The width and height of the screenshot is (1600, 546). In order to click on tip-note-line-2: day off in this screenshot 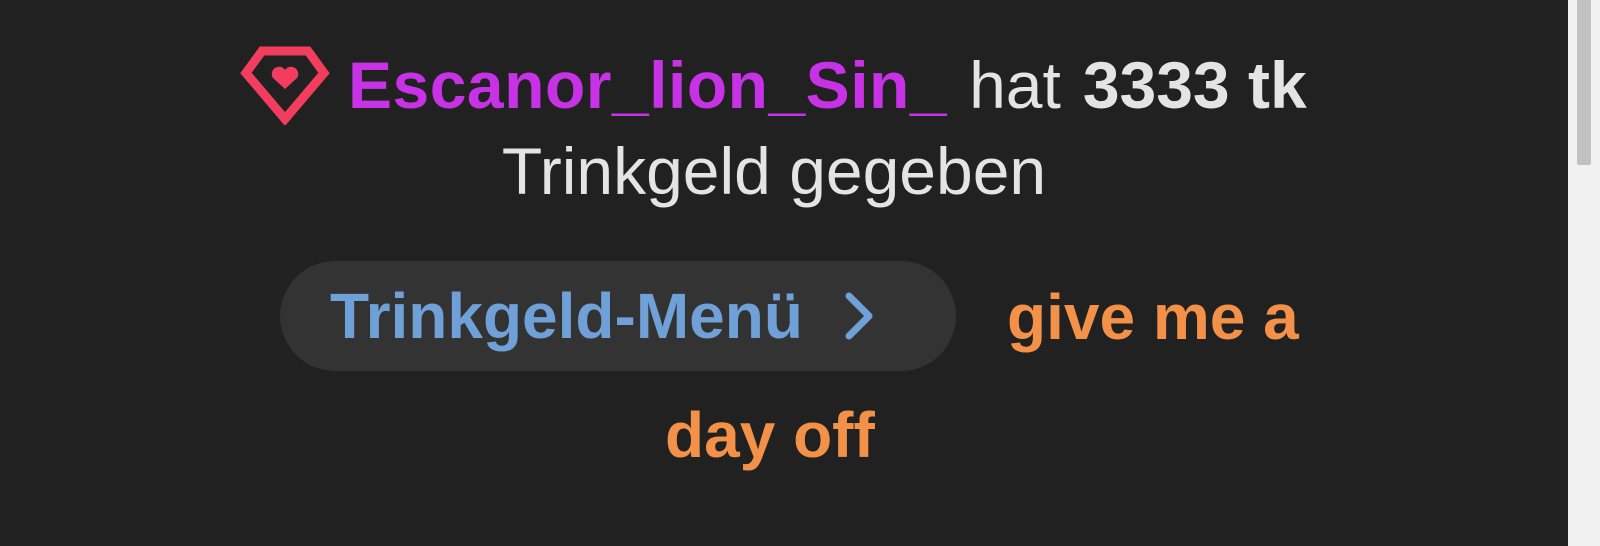, I will do `click(770, 435)`.